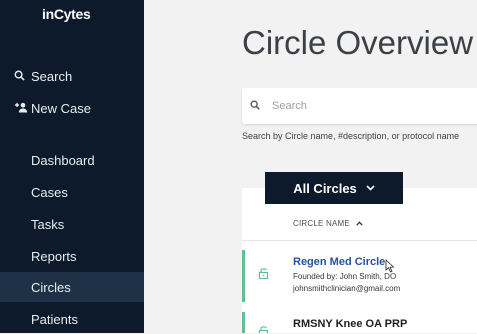  What do you see at coordinates (52, 76) in the screenshot?
I see `sidebar-search-label: Search` at bounding box center [52, 76].